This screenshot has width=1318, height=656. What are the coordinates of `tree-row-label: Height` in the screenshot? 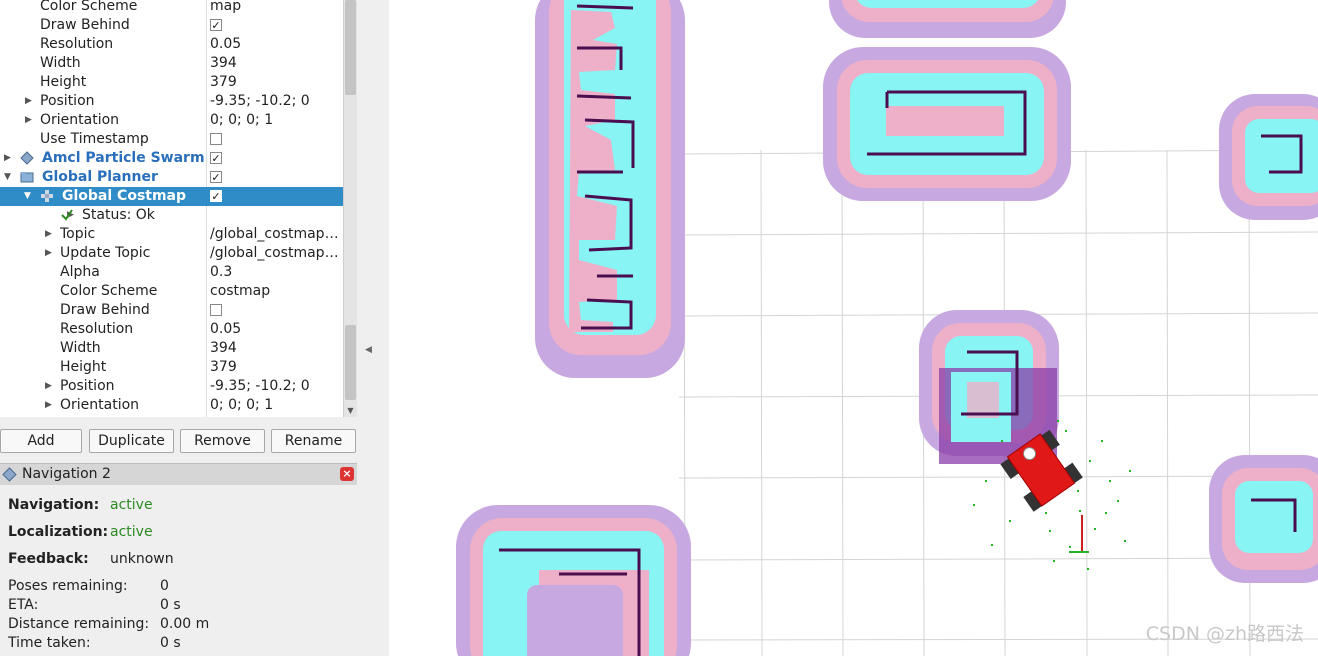 It's located at (83, 367).